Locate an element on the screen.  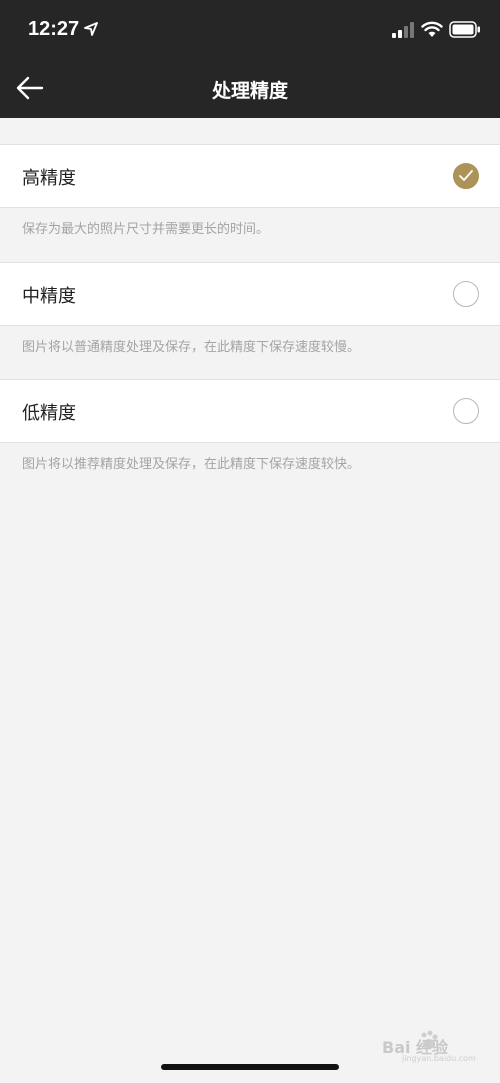
option-low-precision: 低精度 is located at coordinates (250, 411).